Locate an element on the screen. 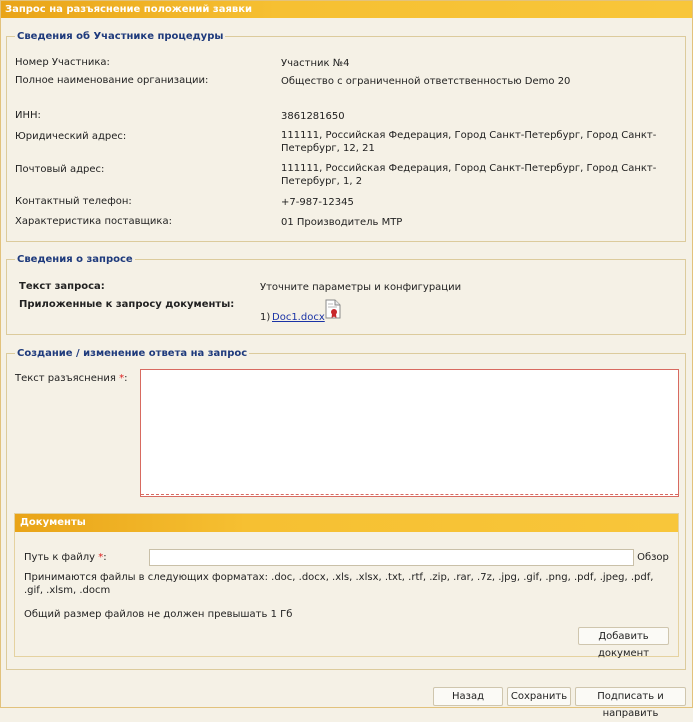  request-legend: Сведения о запросе is located at coordinates (75, 259).